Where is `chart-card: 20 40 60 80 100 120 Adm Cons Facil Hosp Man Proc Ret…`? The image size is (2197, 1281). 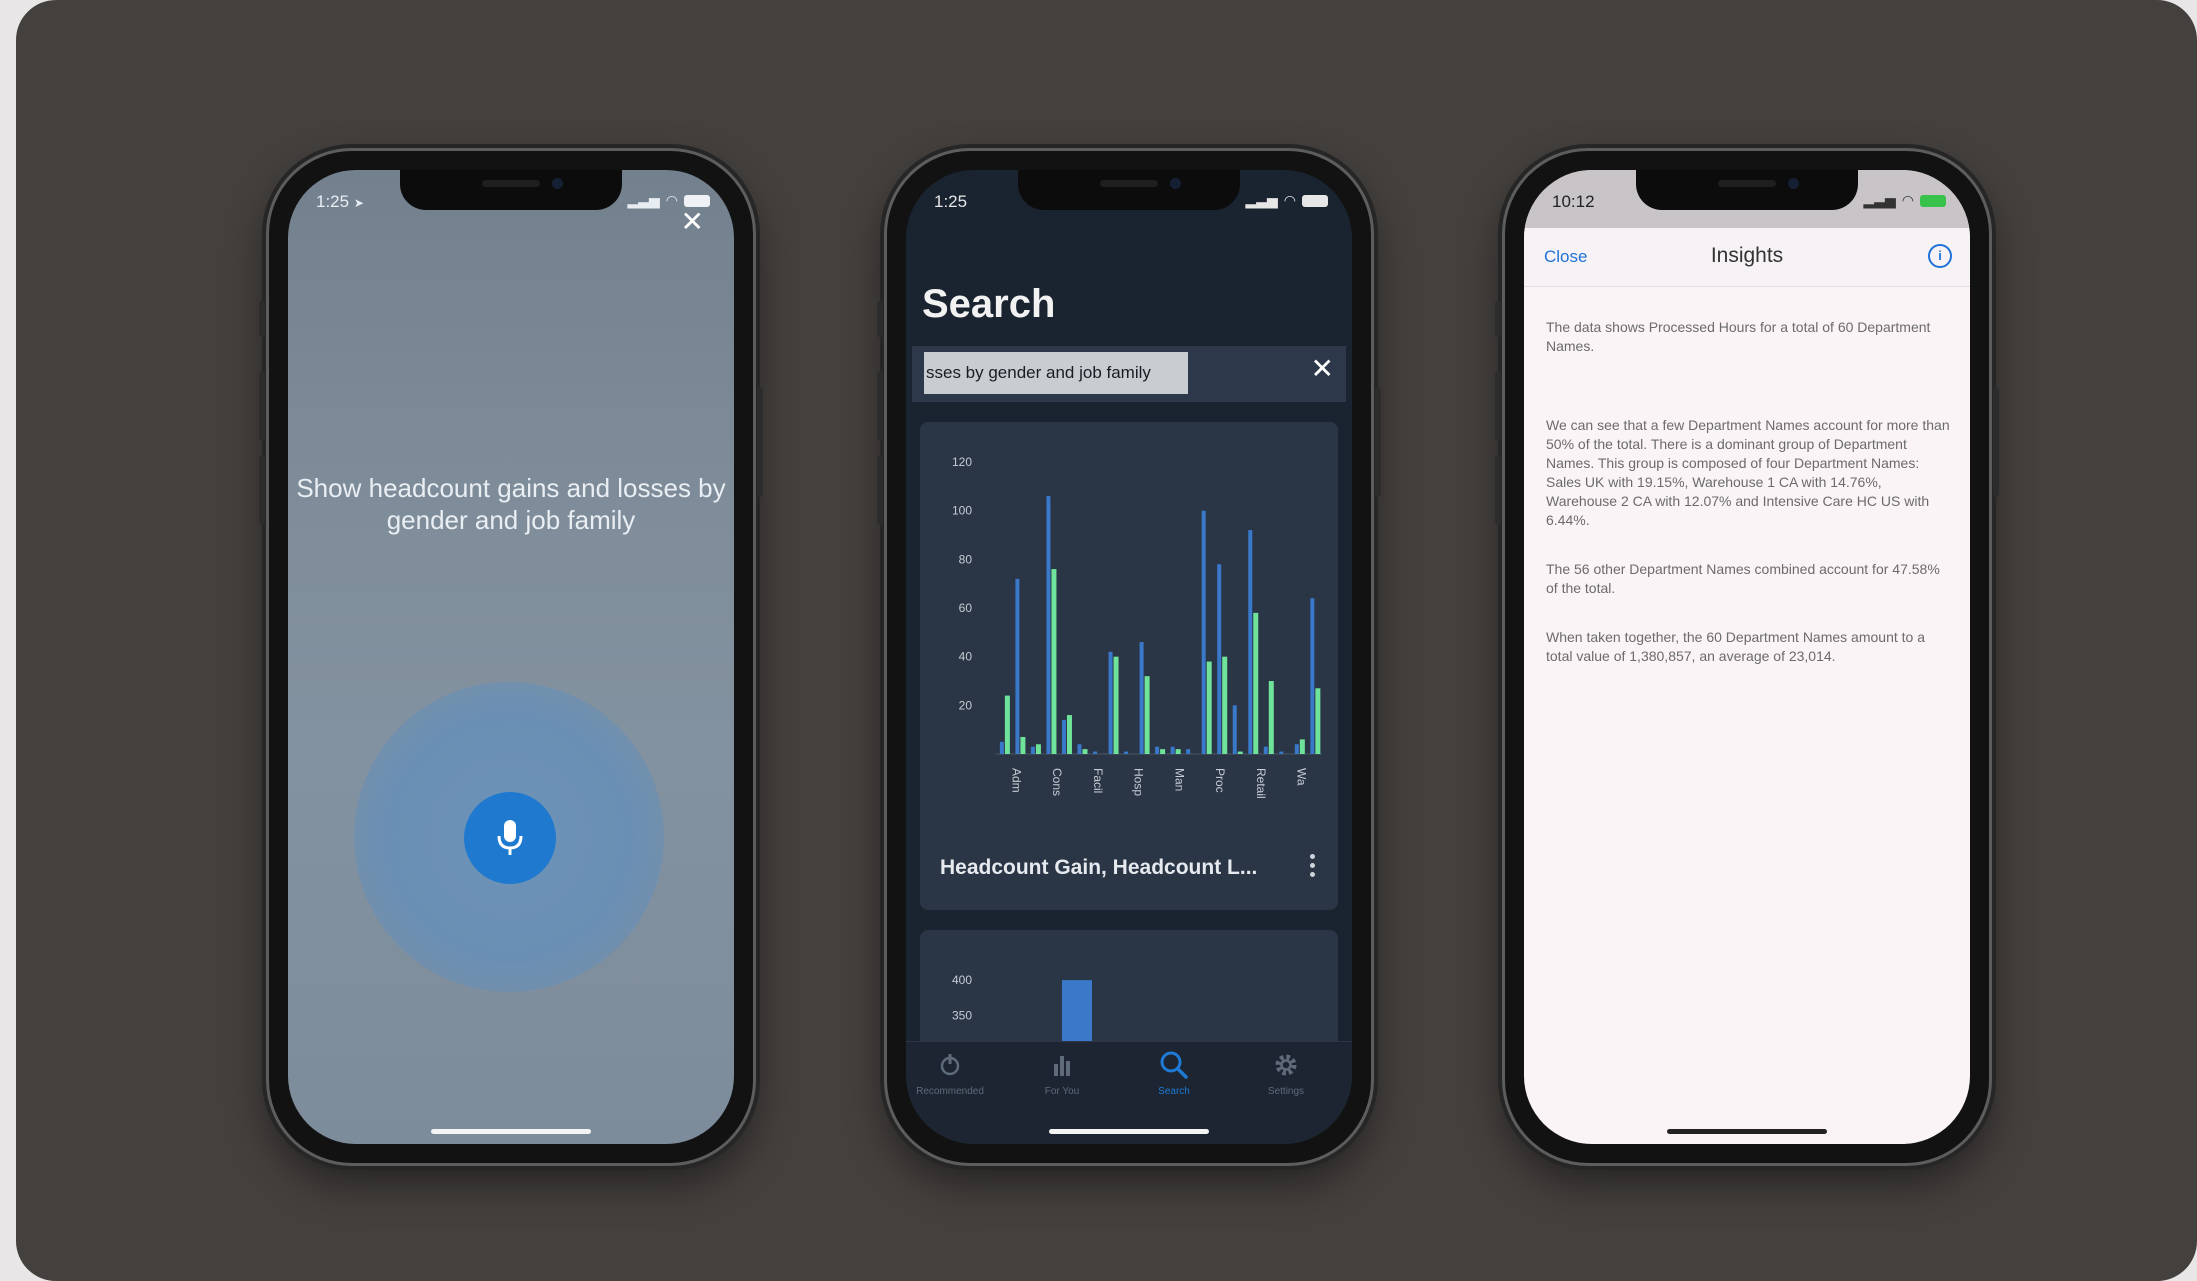 chart-card: 20 40 60 80 100 120 Adm Cons Facil Hosp Man Proc Ret… is located at coordinates (1129, 666).